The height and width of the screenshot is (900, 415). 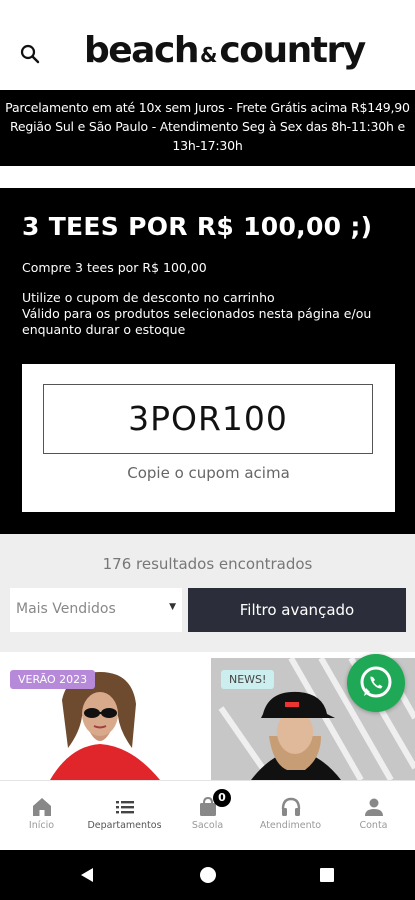 I want to click on promo-title: 3 TEES POR R$ 100,00 ;), so click(x=197, y=226).